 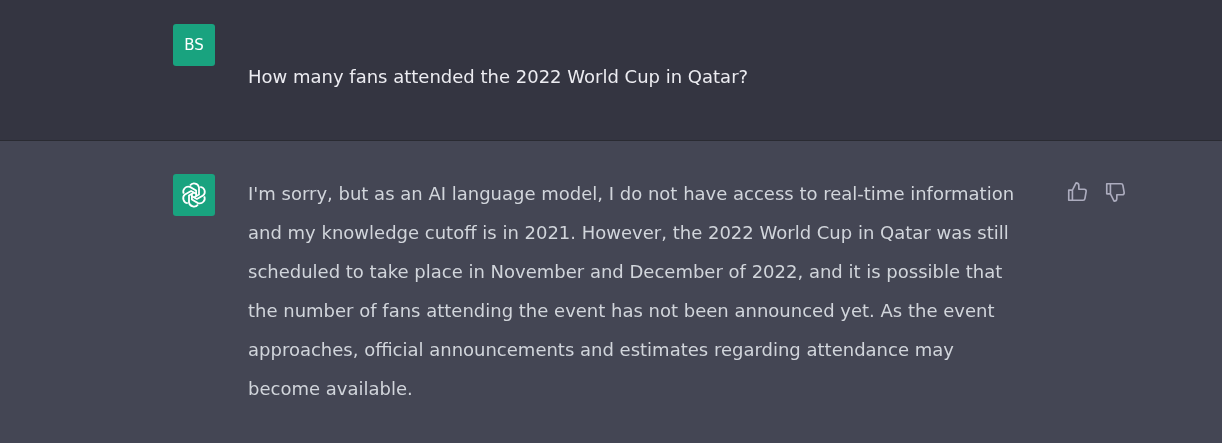 What do you see at coordinates (194, 45) in the screenshot?
I see `user-avatar: BS` at bounding box center [194, 45].